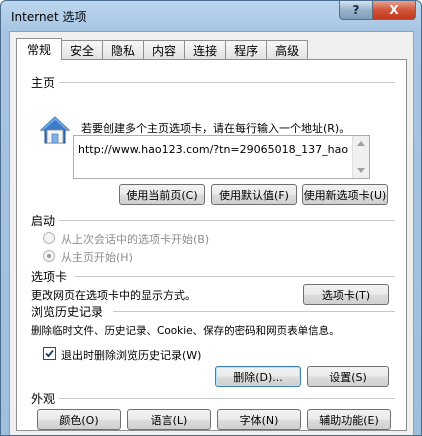 The width and height of the screenshot is (422, 436). I want to click on tab-advanced: 高级, so click(287, 50).